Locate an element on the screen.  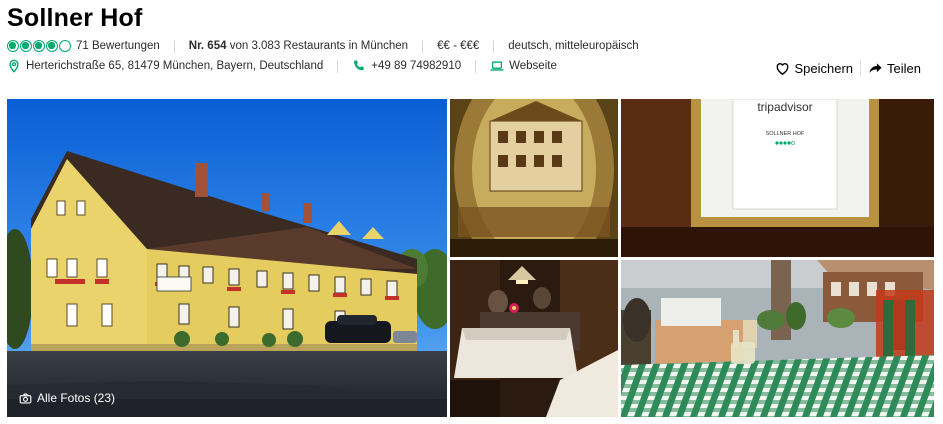
photo-thumb-beergarden is located at coordinates (777, 338).